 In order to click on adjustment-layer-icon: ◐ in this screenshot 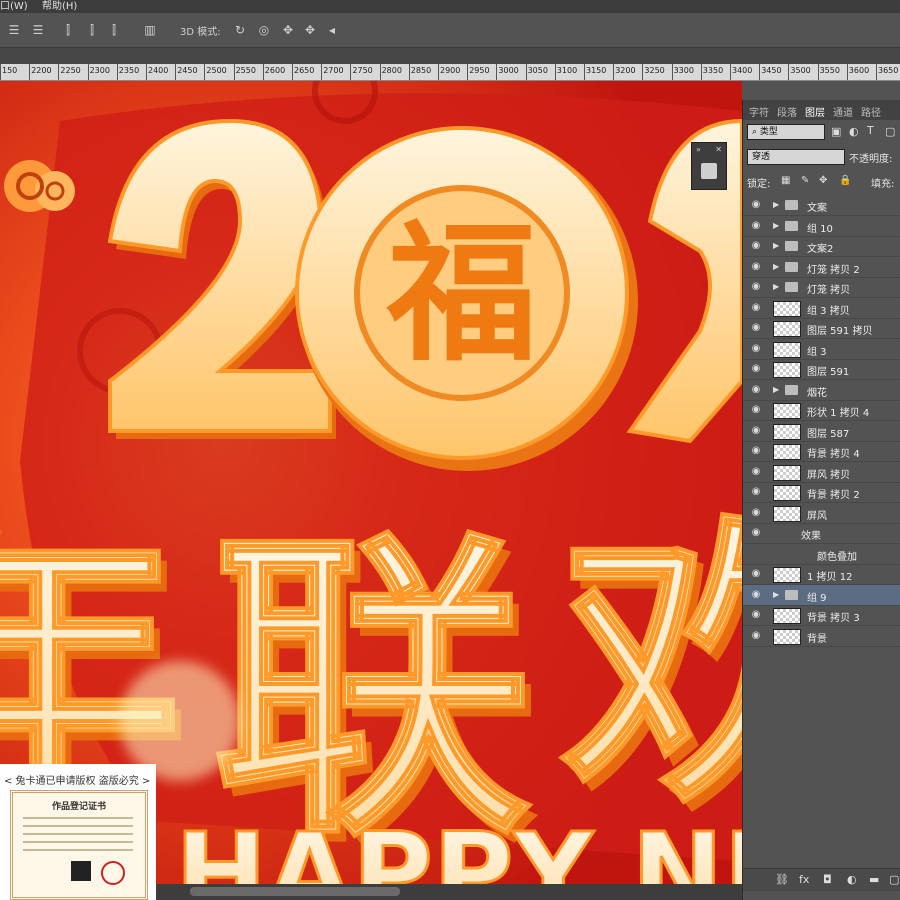, I will do `click(852, 879)`.